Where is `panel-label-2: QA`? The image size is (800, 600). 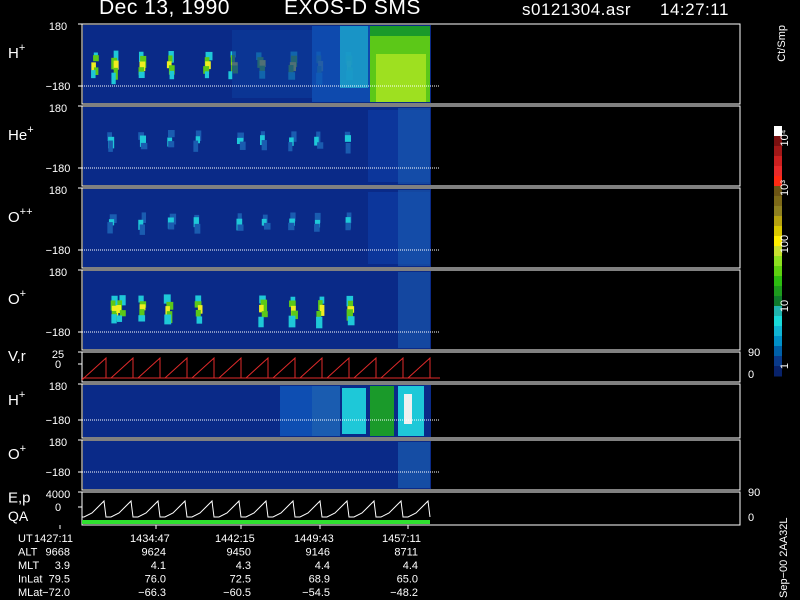 panel-label-2: QA is located at coordinates (18, 516).